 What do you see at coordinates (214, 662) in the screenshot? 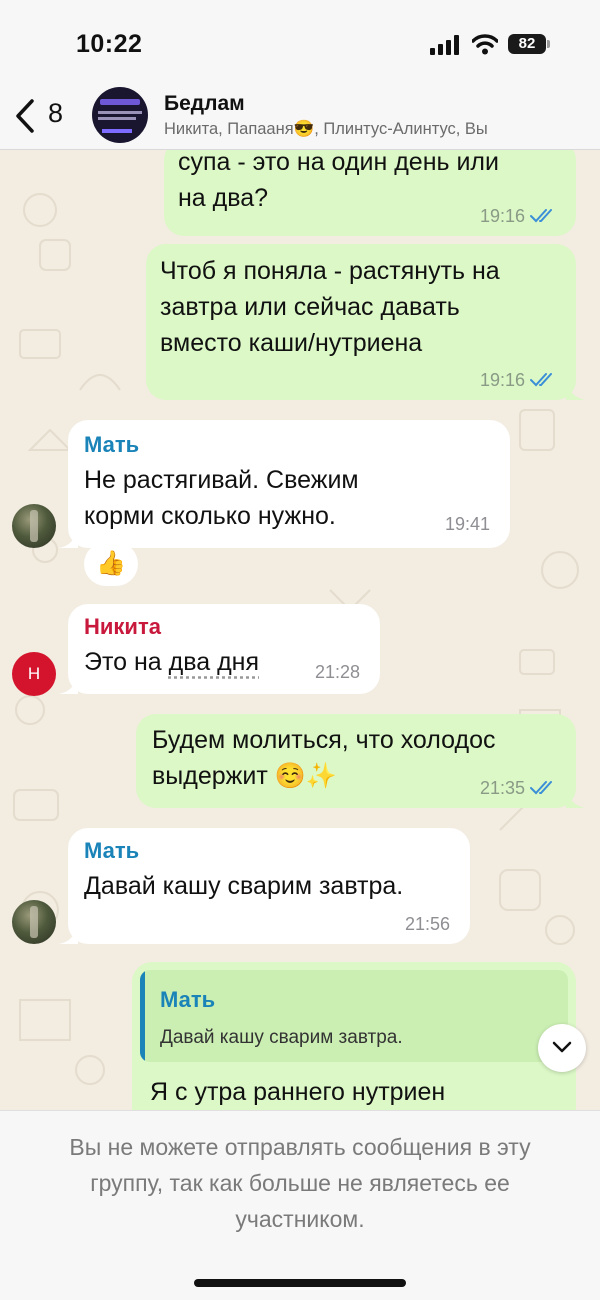
I see `message-text-detected-date: два дня` at bounding box center [214, 662].